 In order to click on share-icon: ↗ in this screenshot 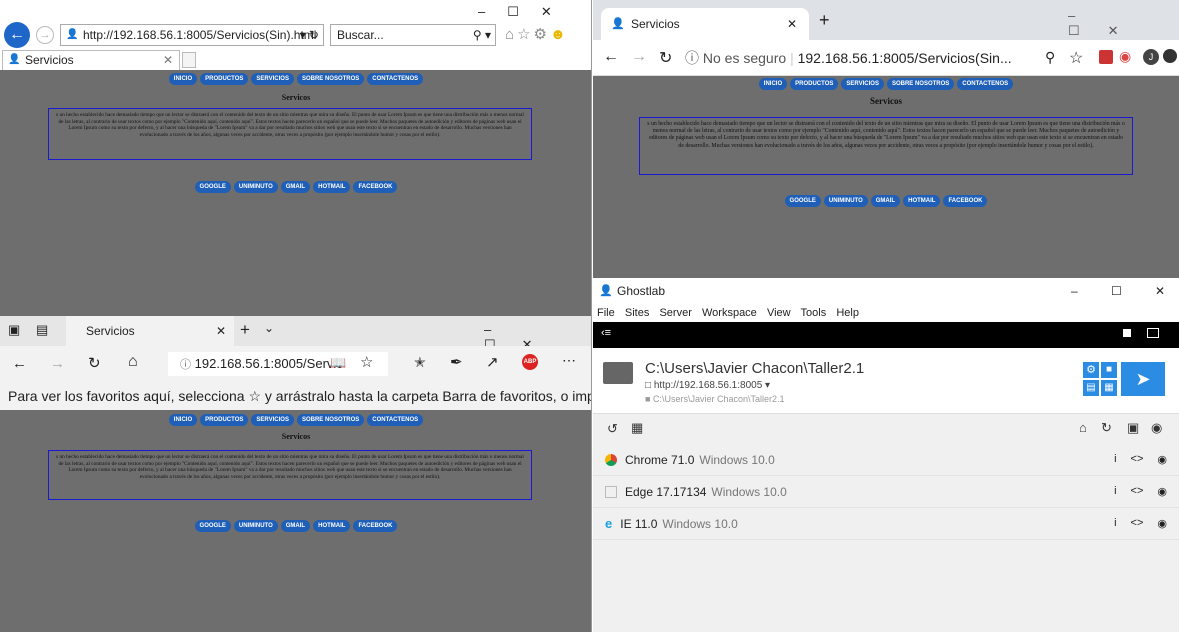, I will do `click(492, 362)`.